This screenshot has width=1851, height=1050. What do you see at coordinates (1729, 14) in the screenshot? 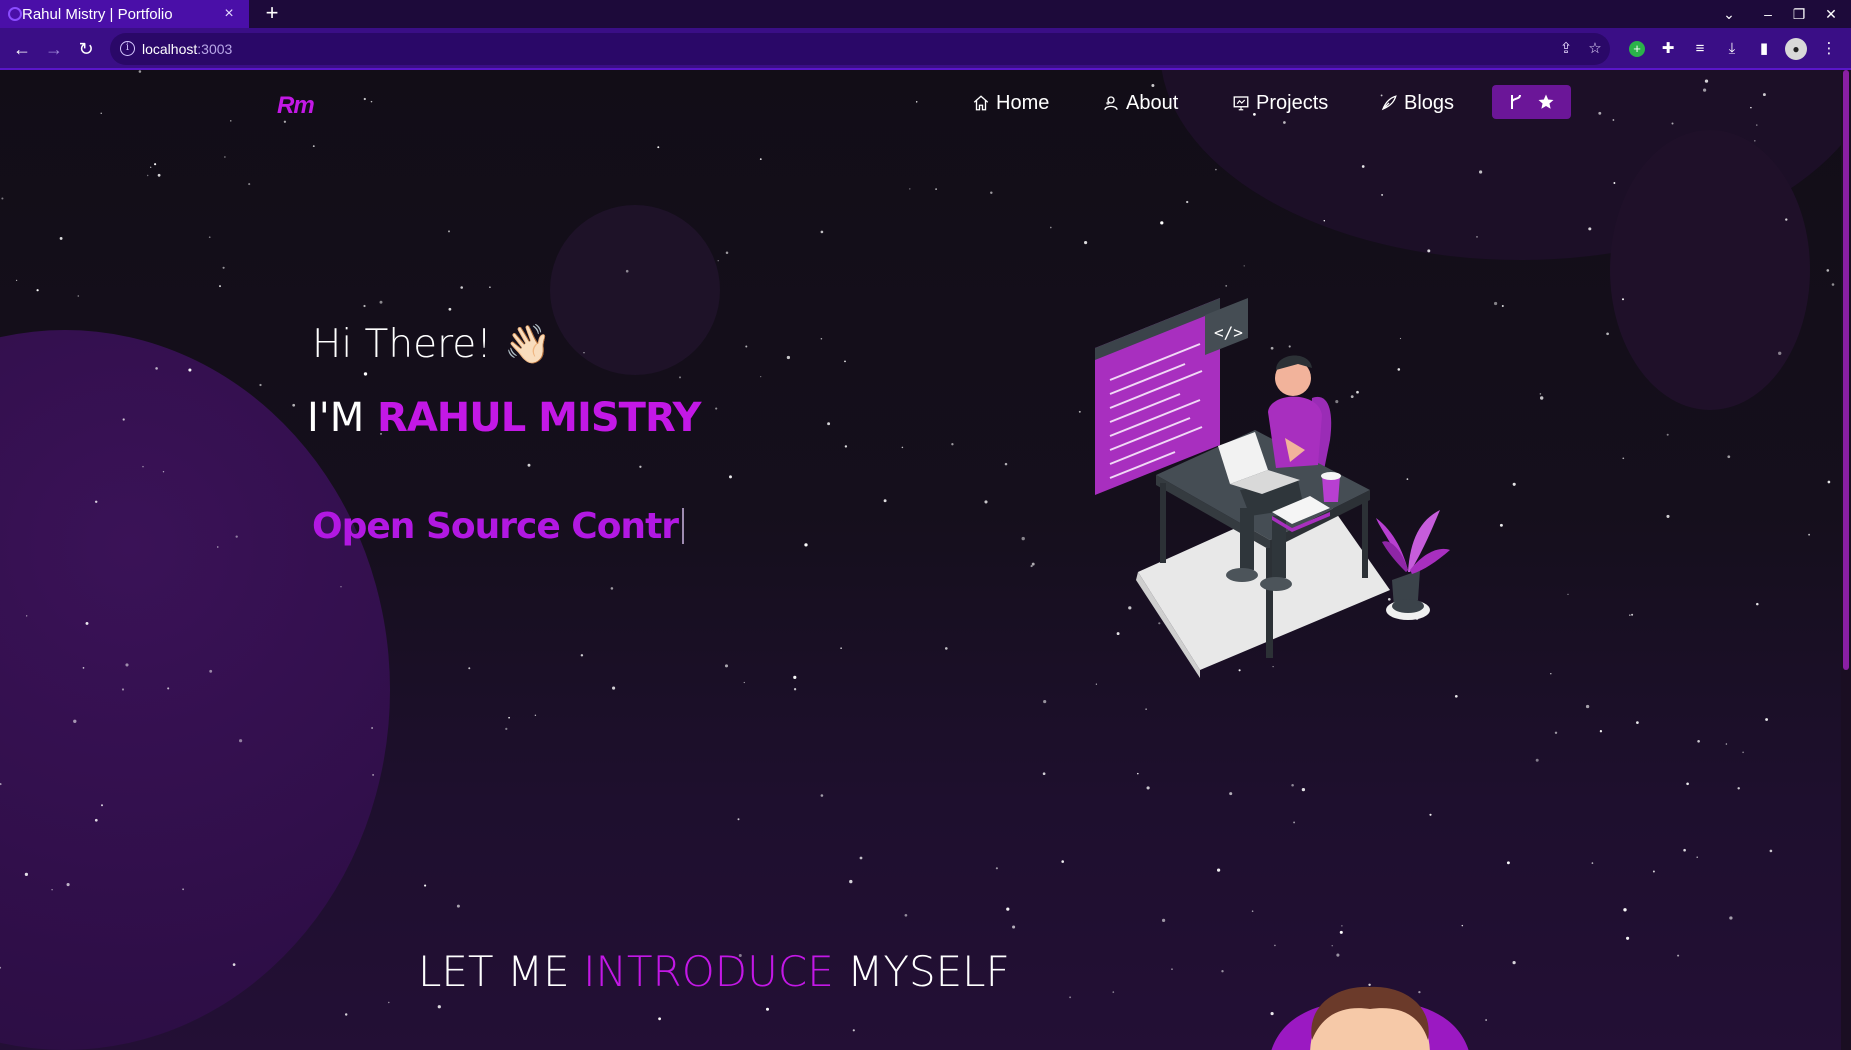
I see `tab-search-icon: ⌄` at bounding box center [1729, 14].